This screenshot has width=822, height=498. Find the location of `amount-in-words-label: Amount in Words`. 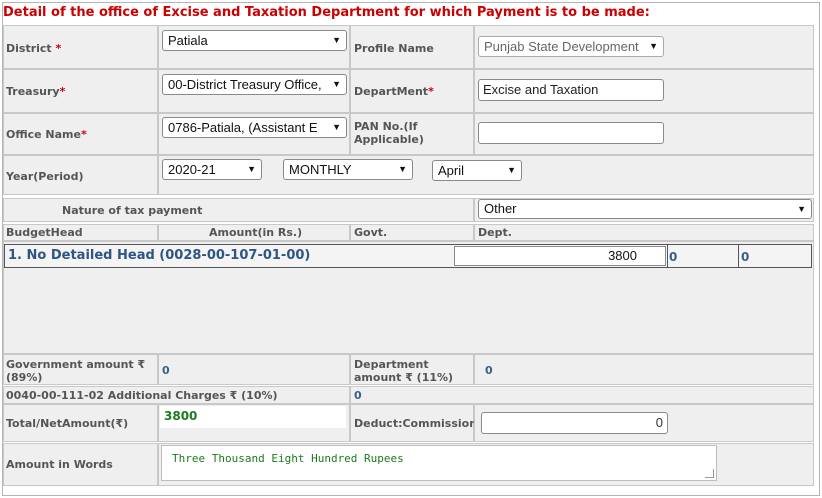

amount-in-words-label: Amount in Words is located at coordinates (59, 464).